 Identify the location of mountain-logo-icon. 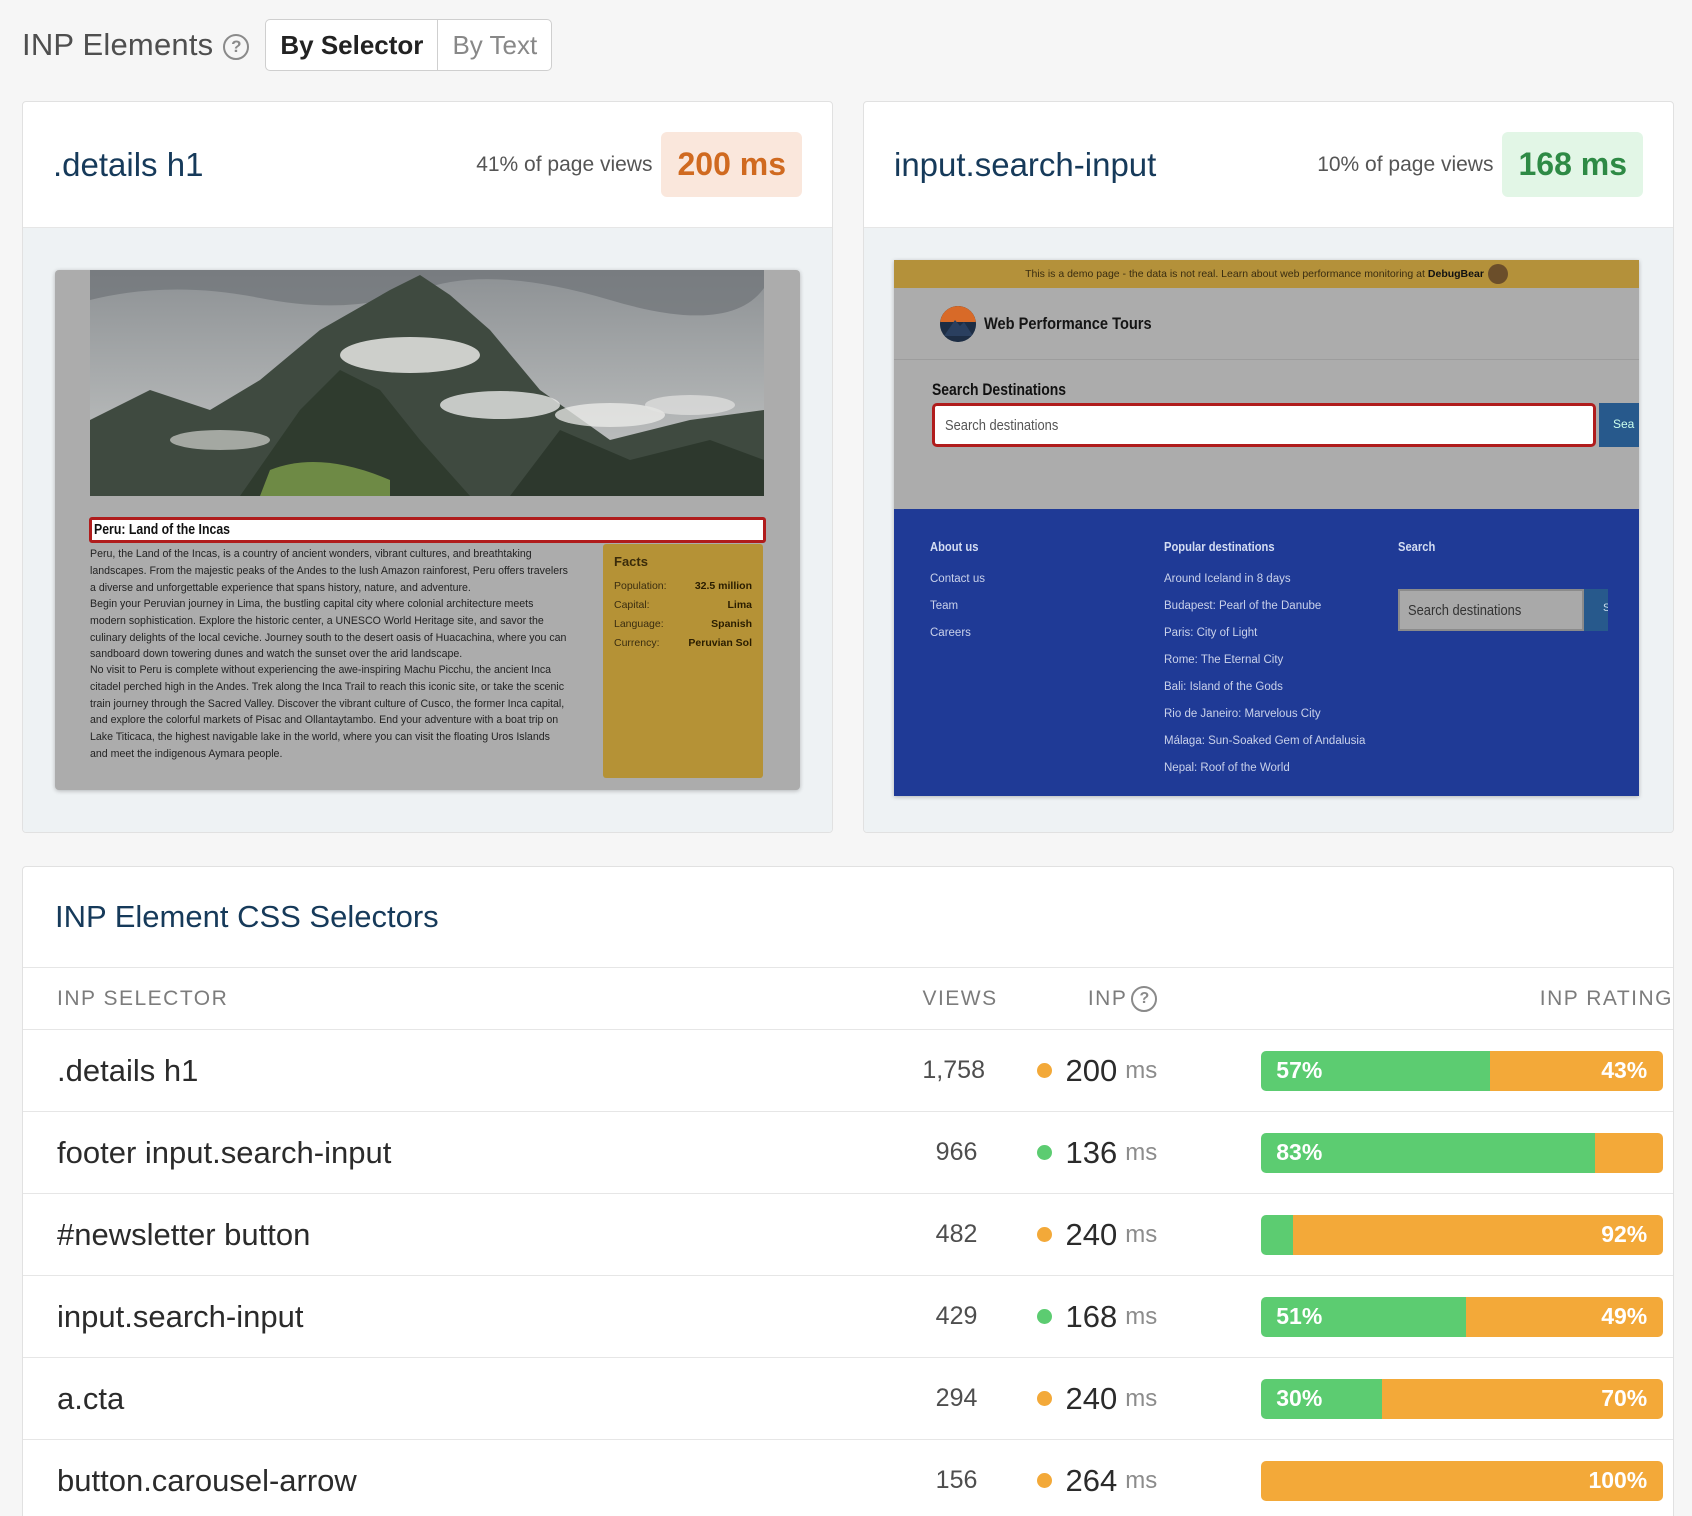
(958, 323).